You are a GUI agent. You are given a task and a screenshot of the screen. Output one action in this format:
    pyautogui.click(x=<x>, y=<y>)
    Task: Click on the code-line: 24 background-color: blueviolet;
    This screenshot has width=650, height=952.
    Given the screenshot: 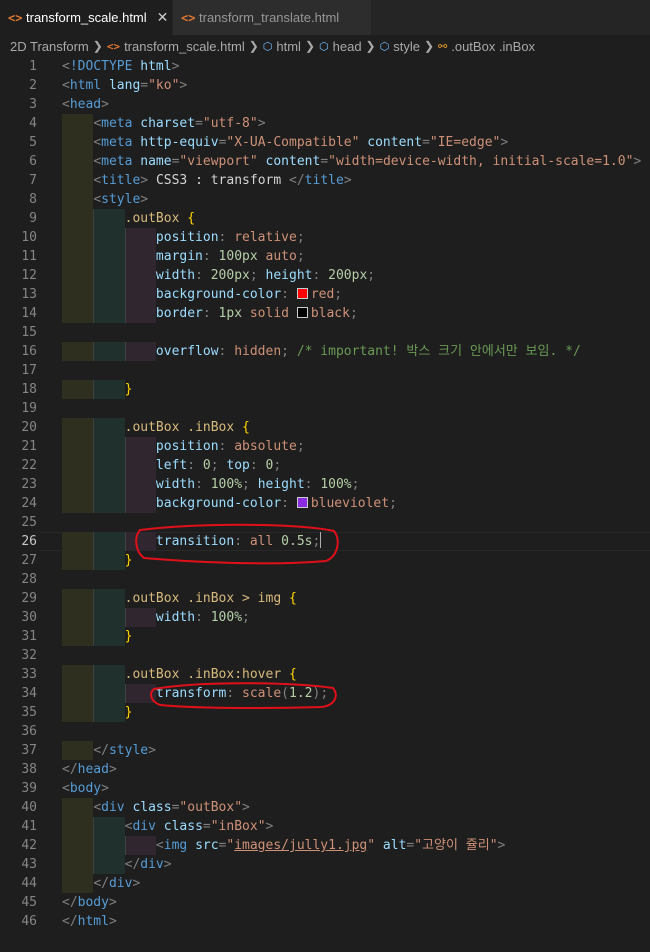 What is the action you would take?
    pyautogui.click(x=325, y=503)
    